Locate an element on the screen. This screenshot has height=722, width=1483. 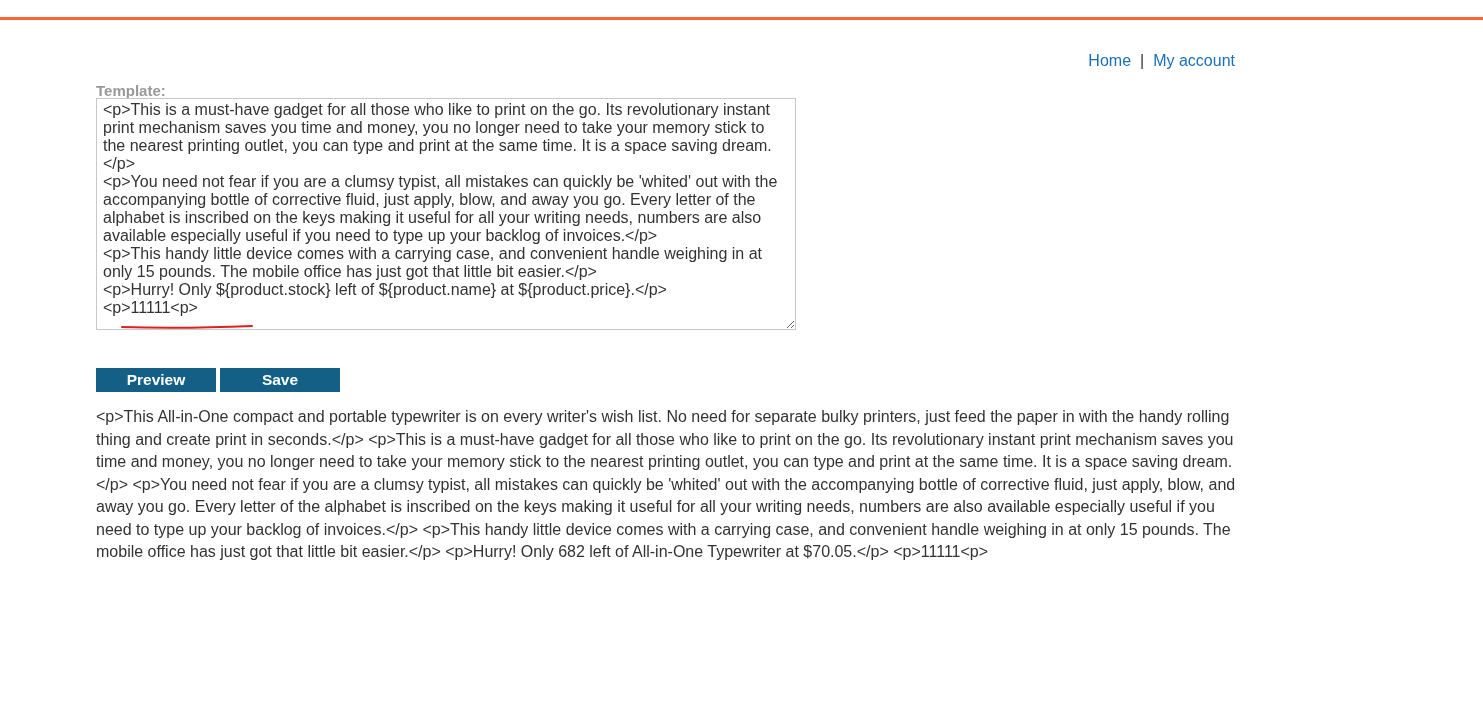
preview-button: Preview is located at coordinates (156, 380).